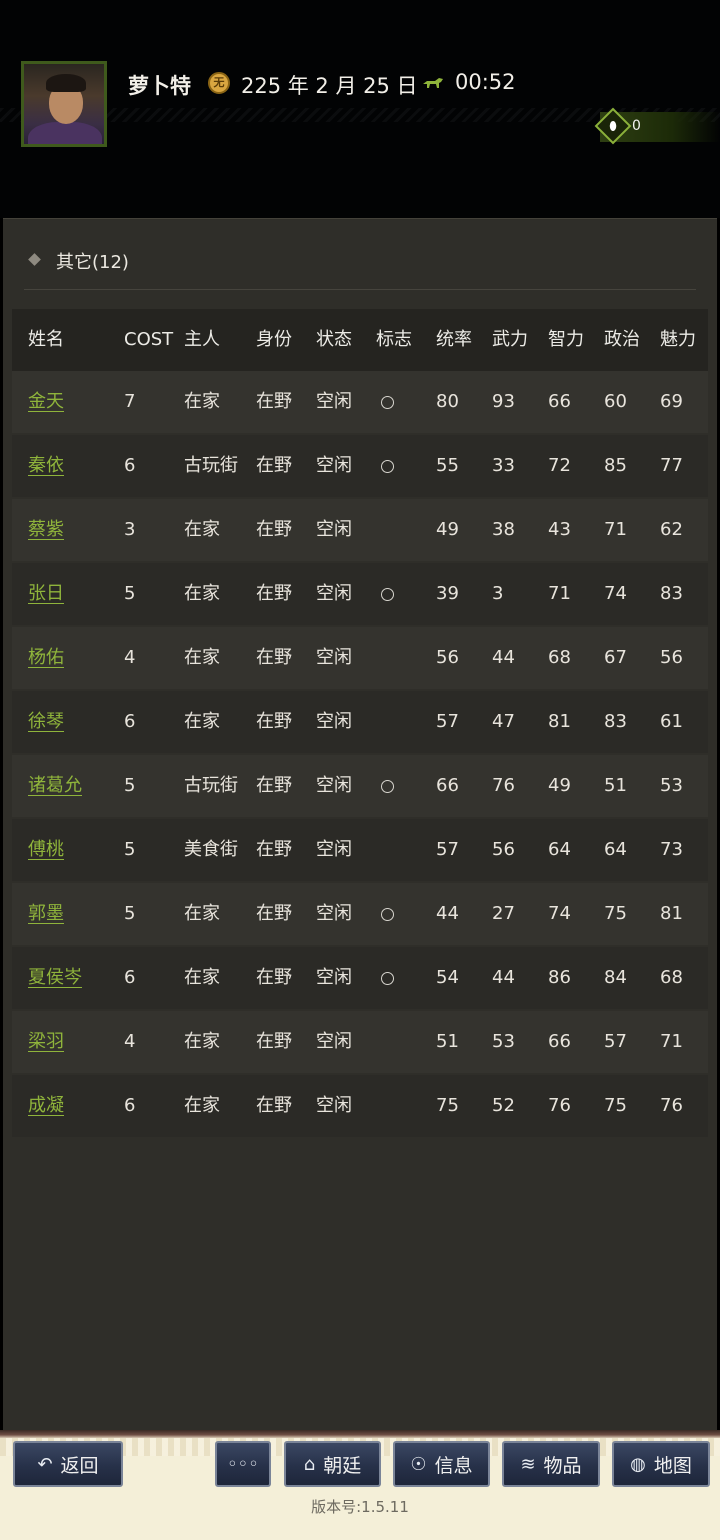  What do you see at coordinates (615, 721) in the screenshot?
I see `s4-cell: 83` at bounding box center [615, 721].